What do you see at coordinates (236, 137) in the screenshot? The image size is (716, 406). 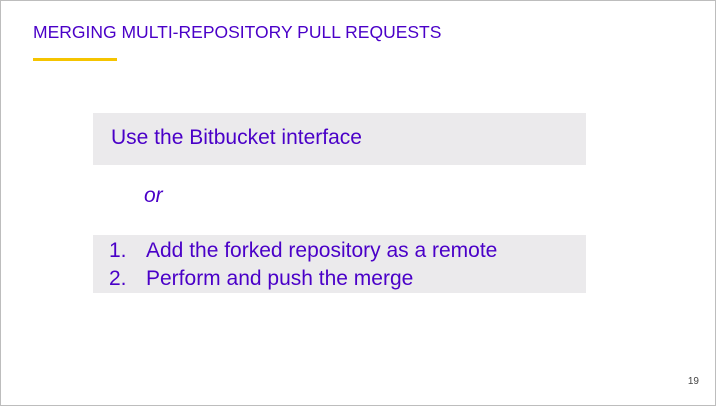 I see `option-bitbucket-text: Use the Bitbucket interface` at bounding box center [236, 137].